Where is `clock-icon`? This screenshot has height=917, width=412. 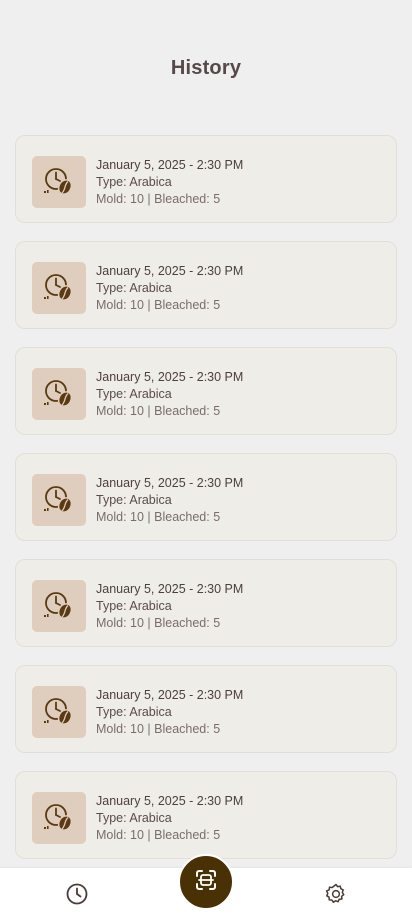 clock-icon is located at coordinates (77, 894).